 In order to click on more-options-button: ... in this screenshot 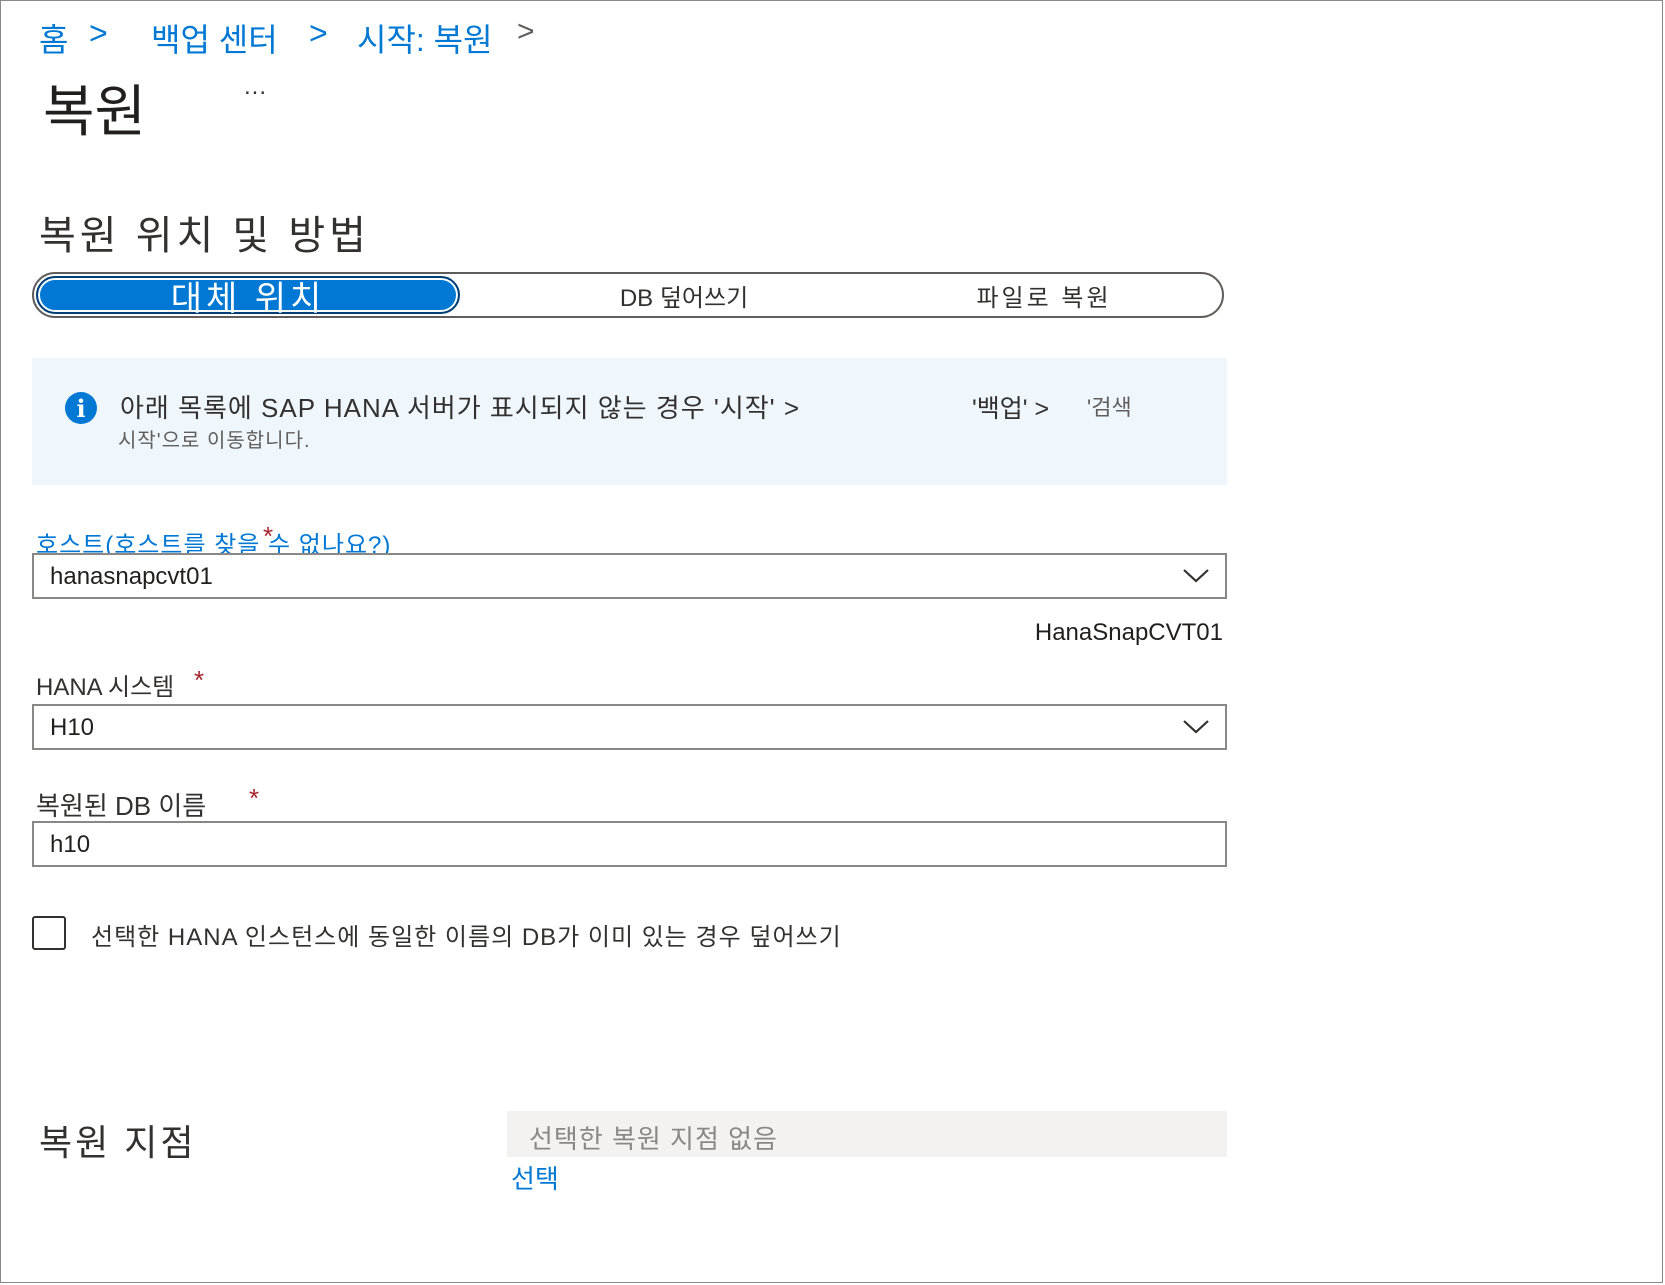, I will do `click(255, 87)`.